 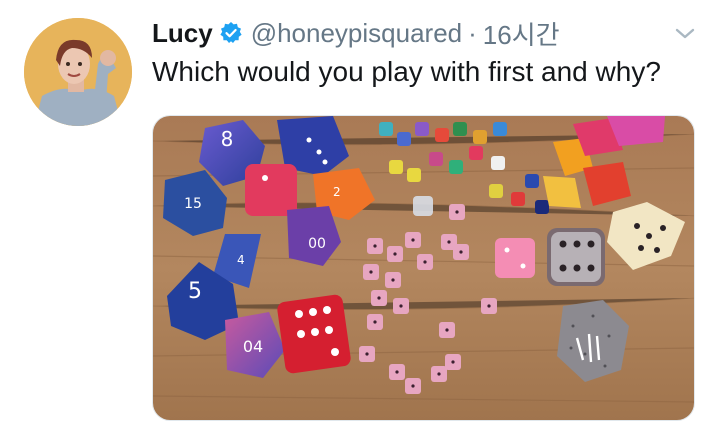 What do you see at coordinates (337, 192) in the screenshot?
I see `svg-text: 2` at bounding box center [337, 192].